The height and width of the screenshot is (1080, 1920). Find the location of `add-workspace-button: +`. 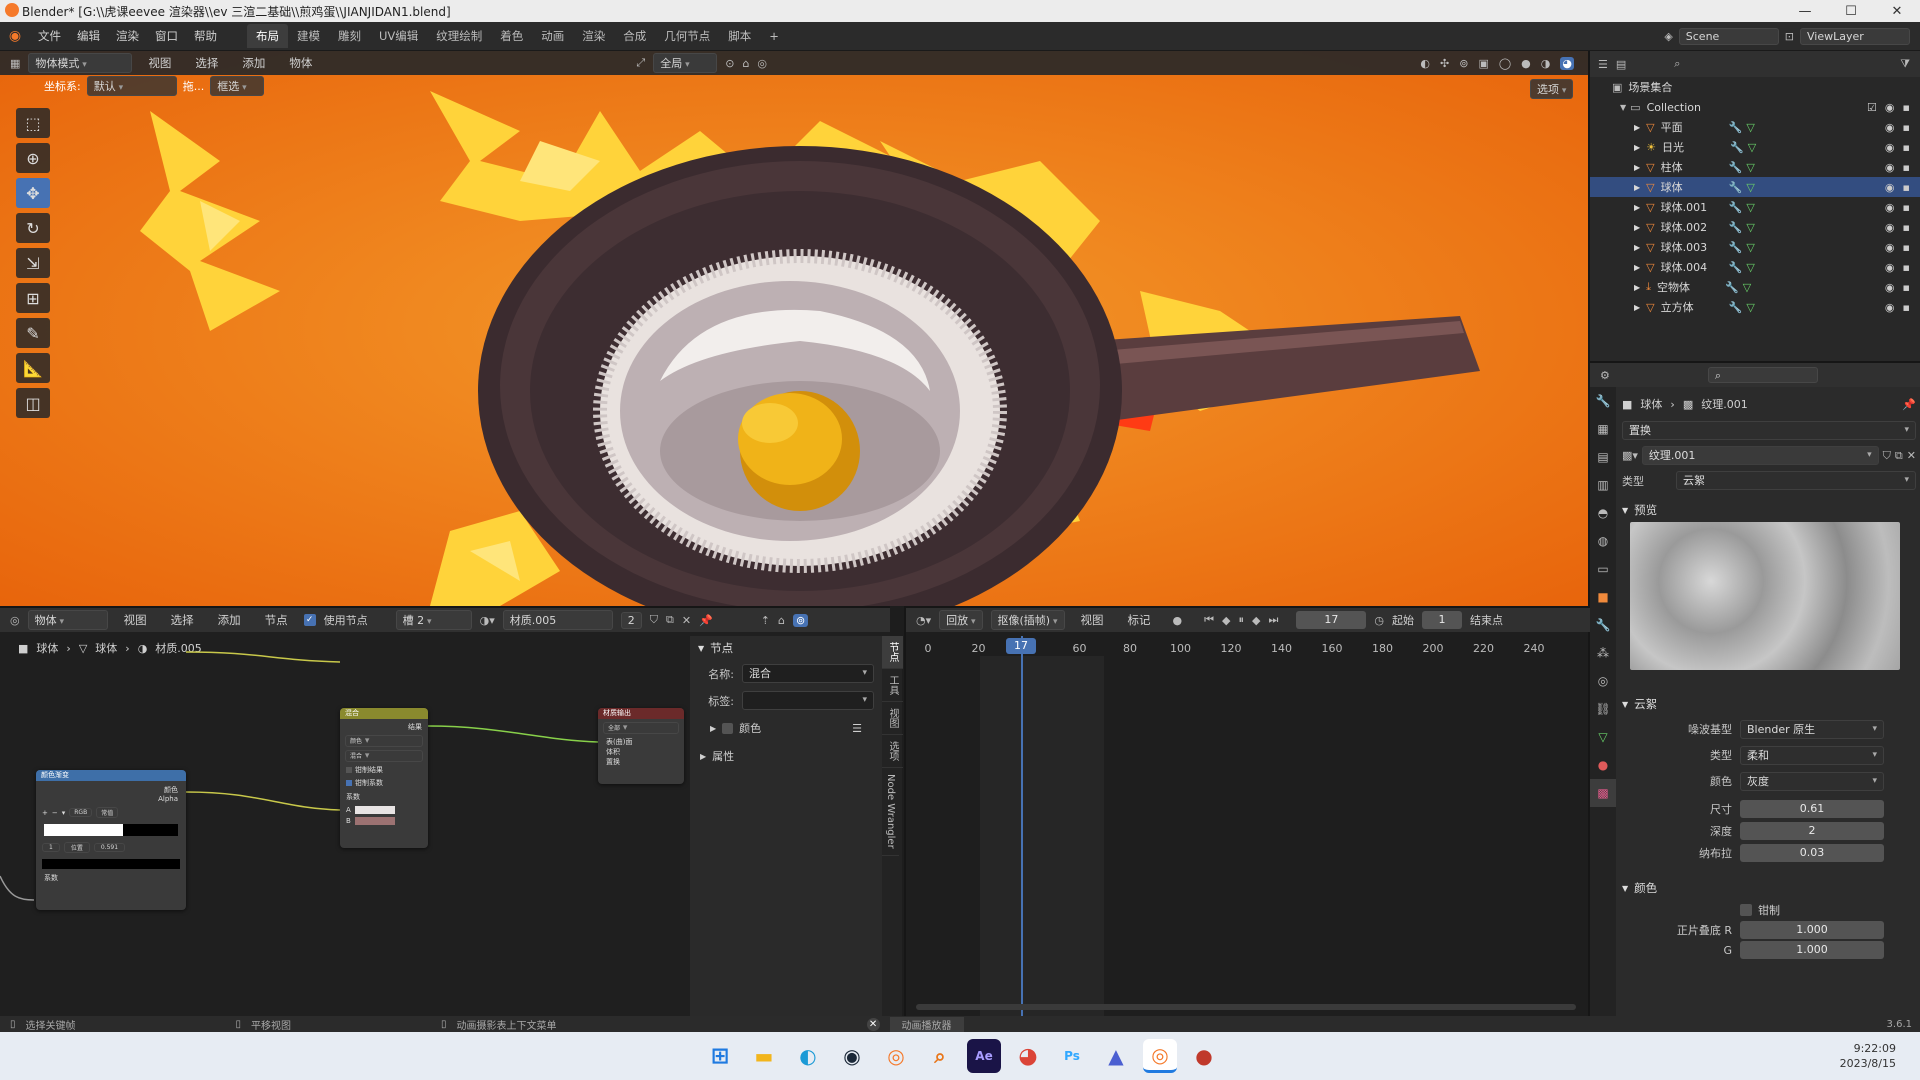

add-workspace-button: + is located at coordinates (774, 36).